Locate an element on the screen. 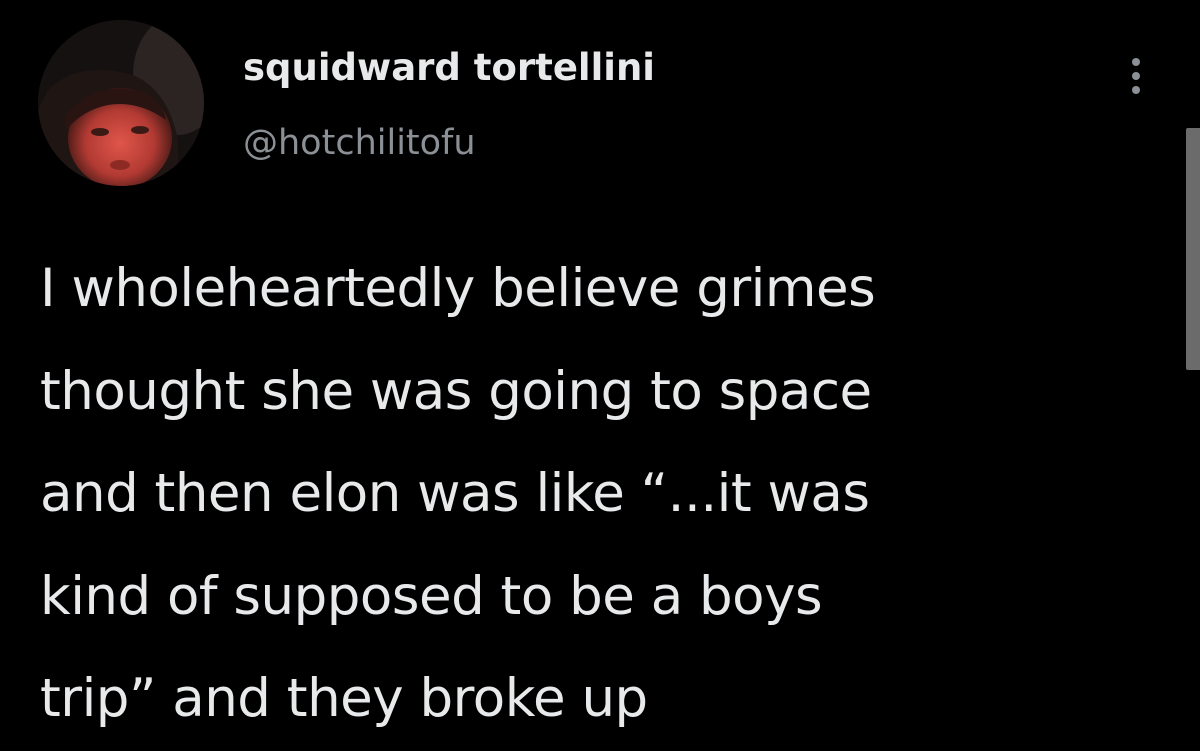 The height and width of the screenshot is (751, 1200). more-vertical-icon is located at coordinates (1136, 76).